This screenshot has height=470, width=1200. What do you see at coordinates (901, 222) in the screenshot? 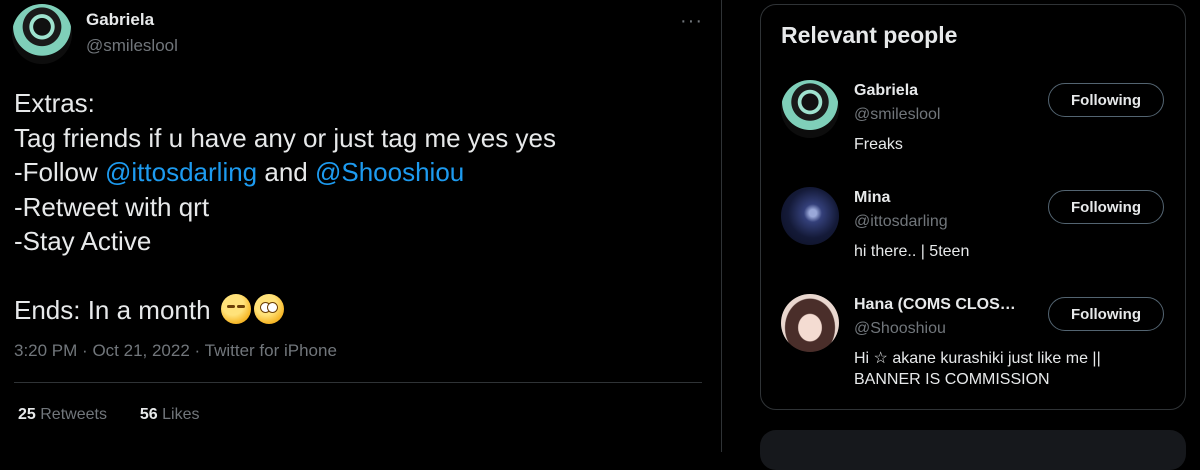
I see `person-handle: @ittosdarling` at bounding box center [901, 222].